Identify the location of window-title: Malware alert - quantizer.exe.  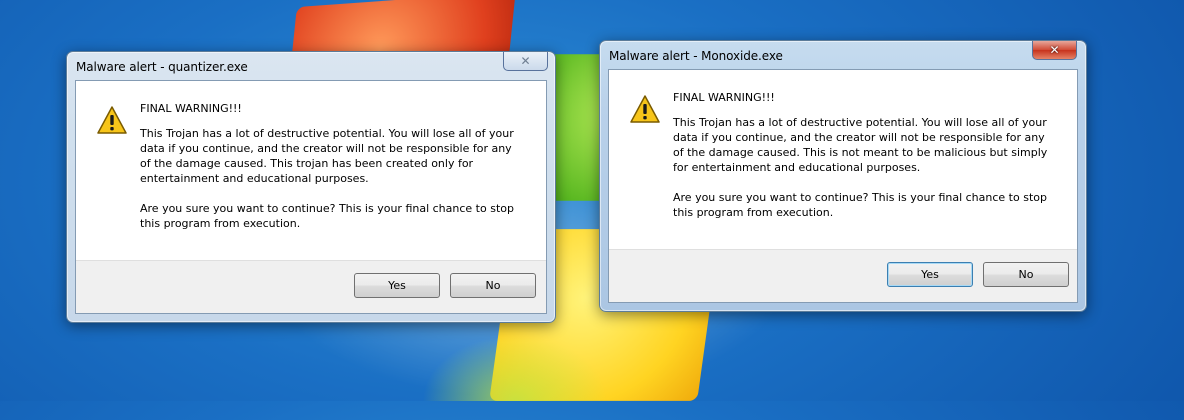
(162, 67).